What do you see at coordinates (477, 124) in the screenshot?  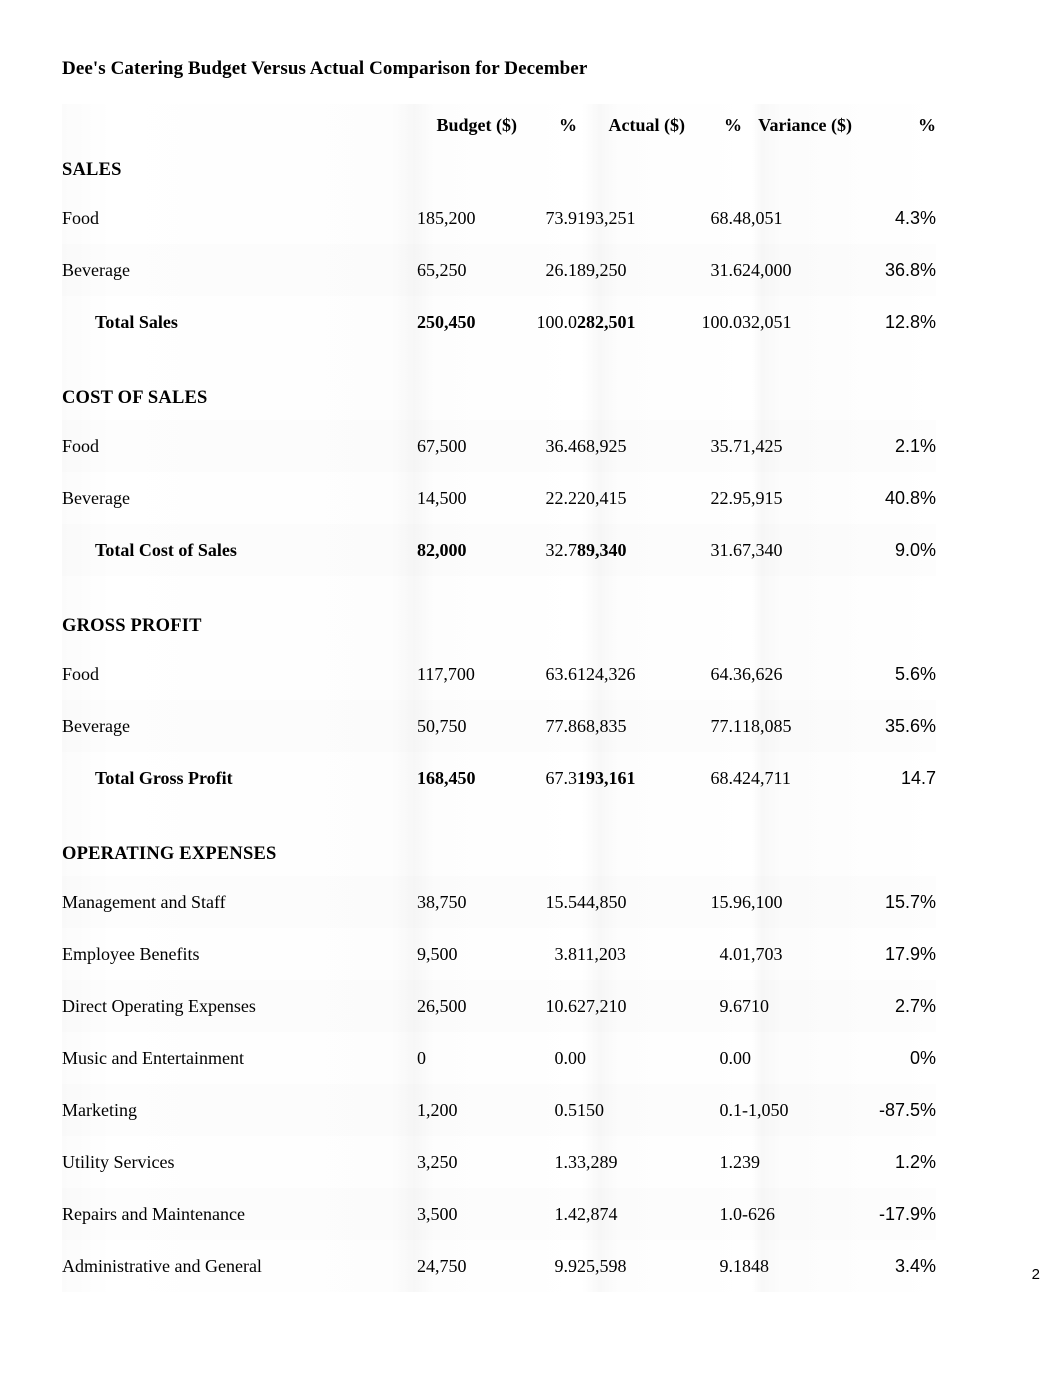 I see `column-header-budget: Budget ($)` at bounding box center [477, 124].